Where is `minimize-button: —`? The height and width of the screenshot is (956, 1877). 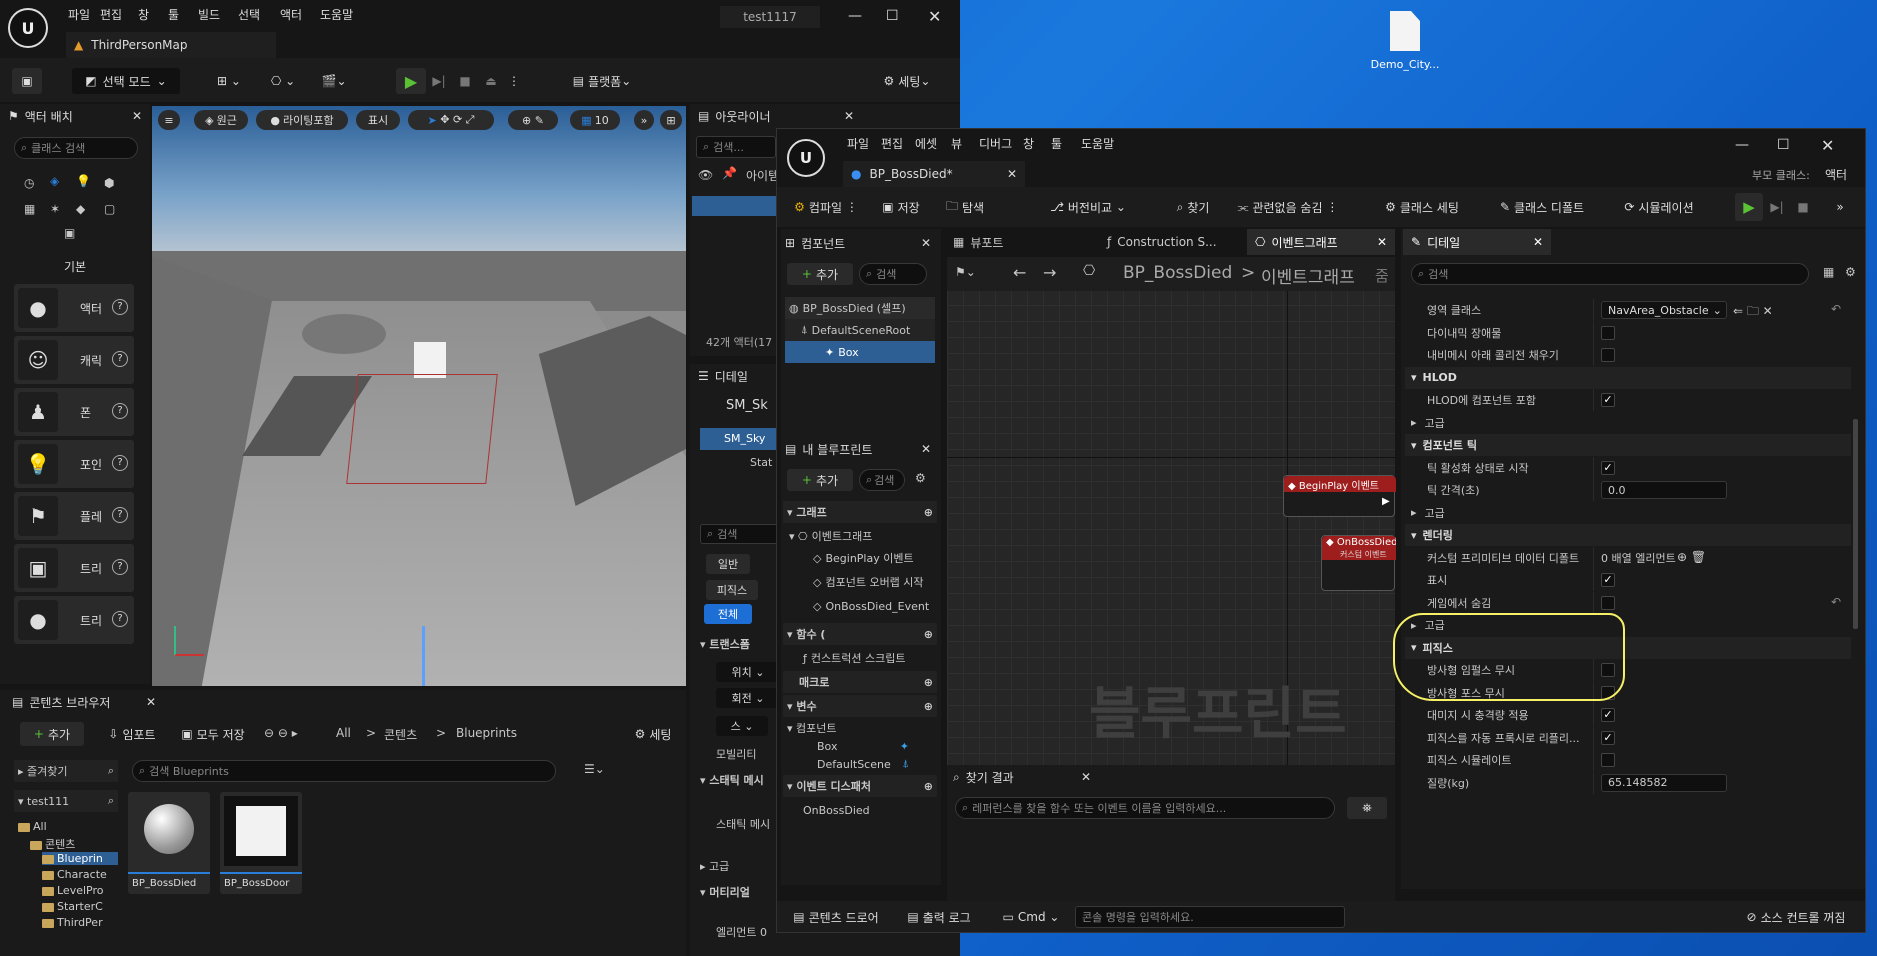 minimize-button: — is located at coordinates (1742, 145).